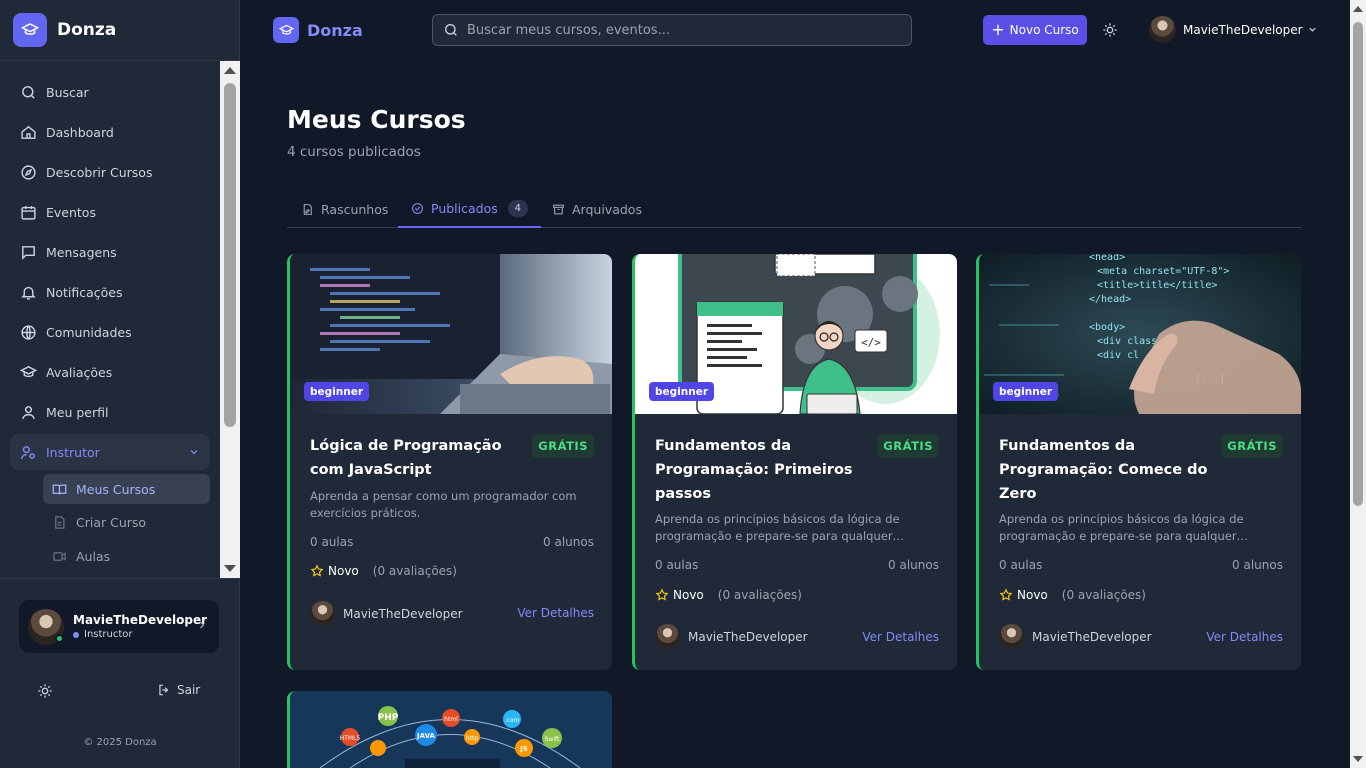 This screenshot has width=1366, height=768. What do you see at coordinates (512, 720) in the screenshot?
I see `tech-tag: .com` at bounding box center [512, 720].